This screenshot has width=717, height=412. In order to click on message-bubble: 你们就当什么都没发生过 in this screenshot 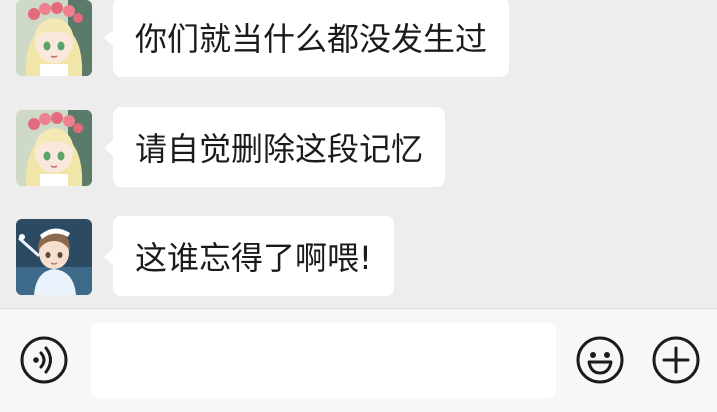, I will do `click(306, 38)`.